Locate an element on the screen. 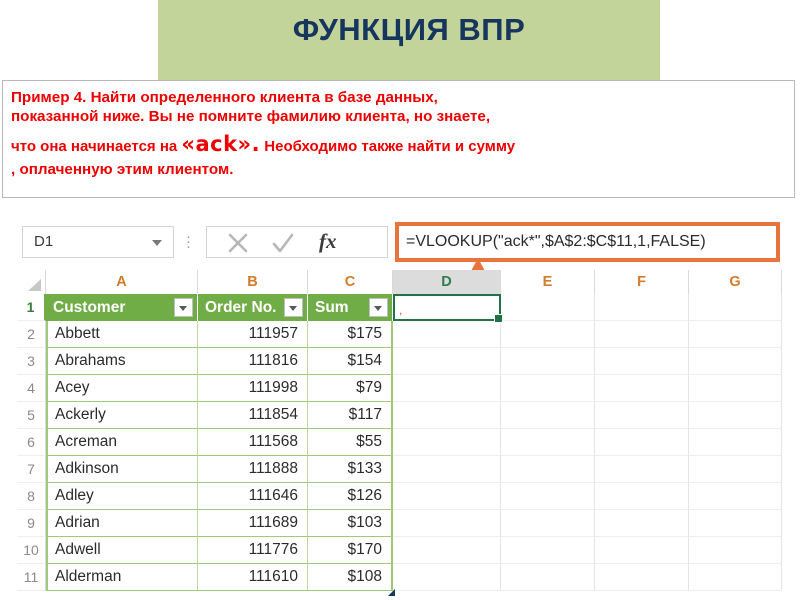 The width and height of the screenshot is (800, 600). cell-customer: Adrian is located at coordinates (122, 523).